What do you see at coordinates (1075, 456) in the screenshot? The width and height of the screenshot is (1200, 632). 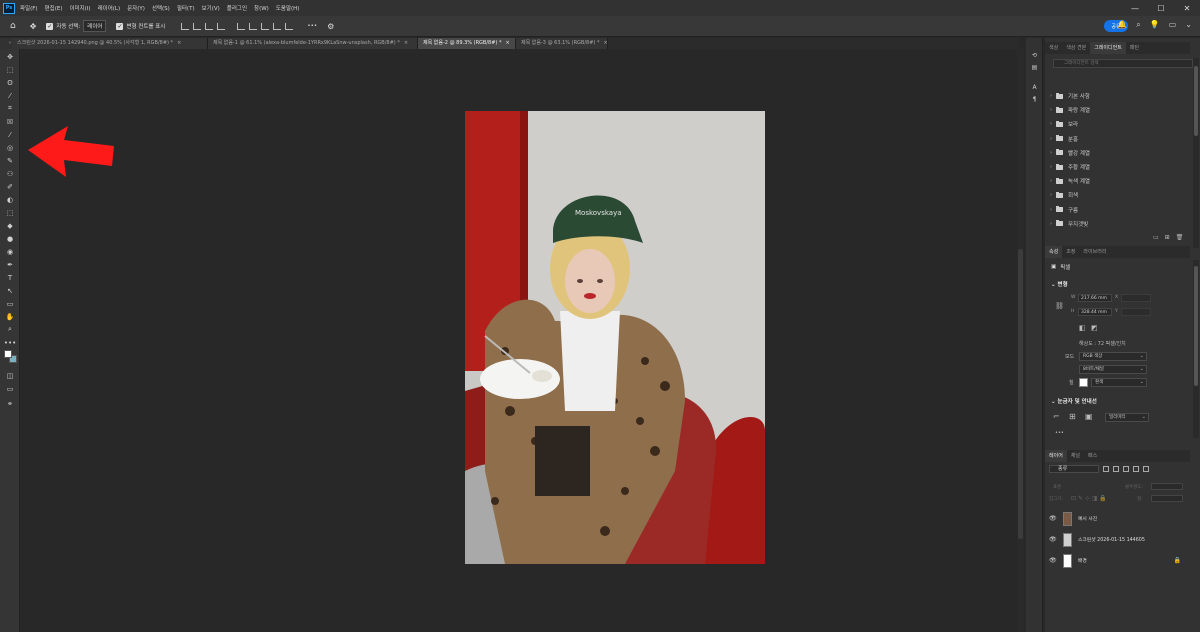 I see `tab-channels: 채널` at bounding box center [1075, 456].